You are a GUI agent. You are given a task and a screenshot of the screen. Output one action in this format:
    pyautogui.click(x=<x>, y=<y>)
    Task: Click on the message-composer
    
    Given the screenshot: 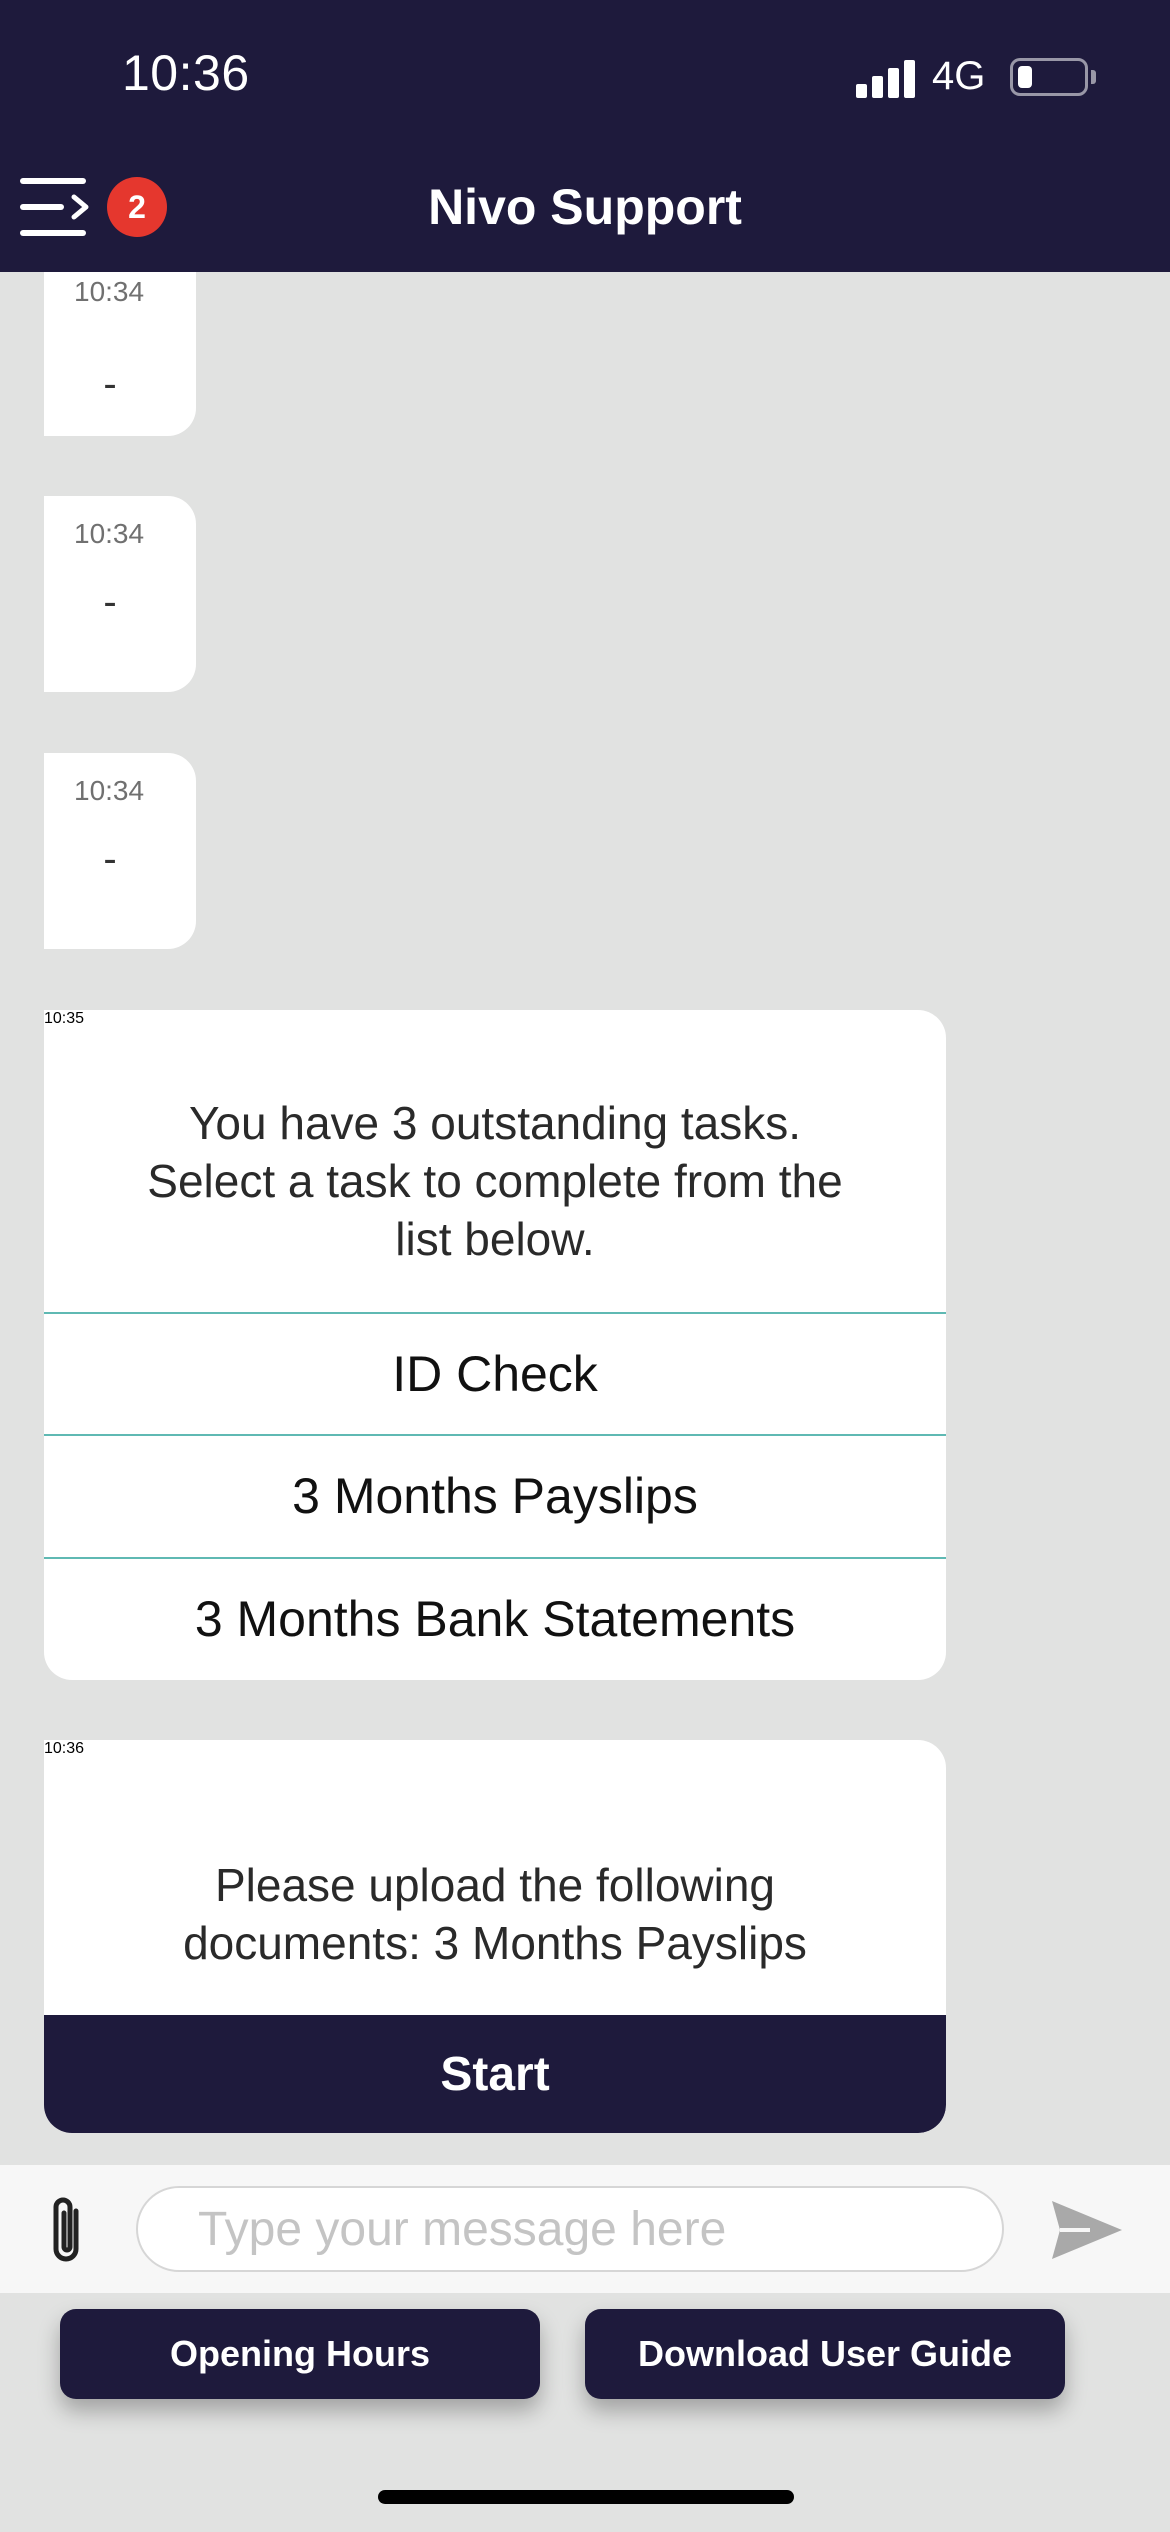 What is the action you would take?
    pyautogui.click(x=585, y=2229)
    